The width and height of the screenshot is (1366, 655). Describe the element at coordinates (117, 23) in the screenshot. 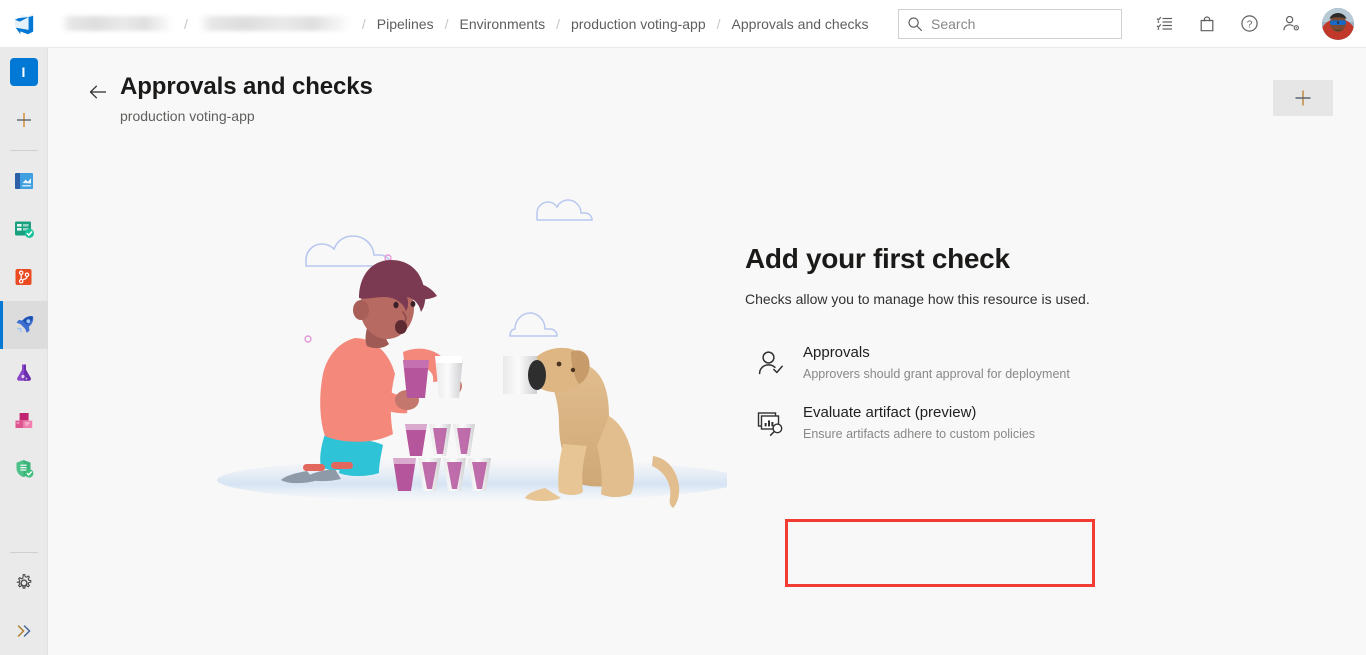

I see `breadcrumb-organization-redacted` at that location.